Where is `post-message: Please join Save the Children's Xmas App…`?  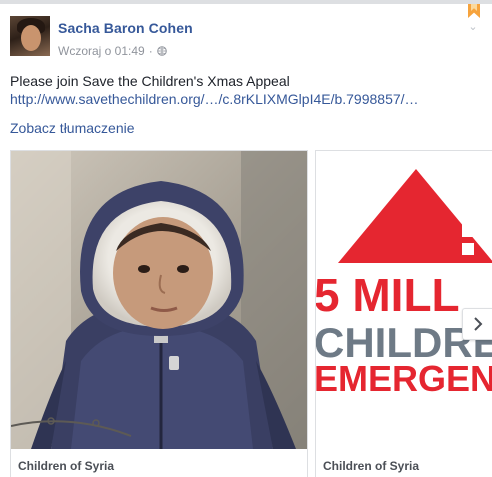 post-message: Please join Save the Children's Xmas App… is located at coordinates (150, 81).